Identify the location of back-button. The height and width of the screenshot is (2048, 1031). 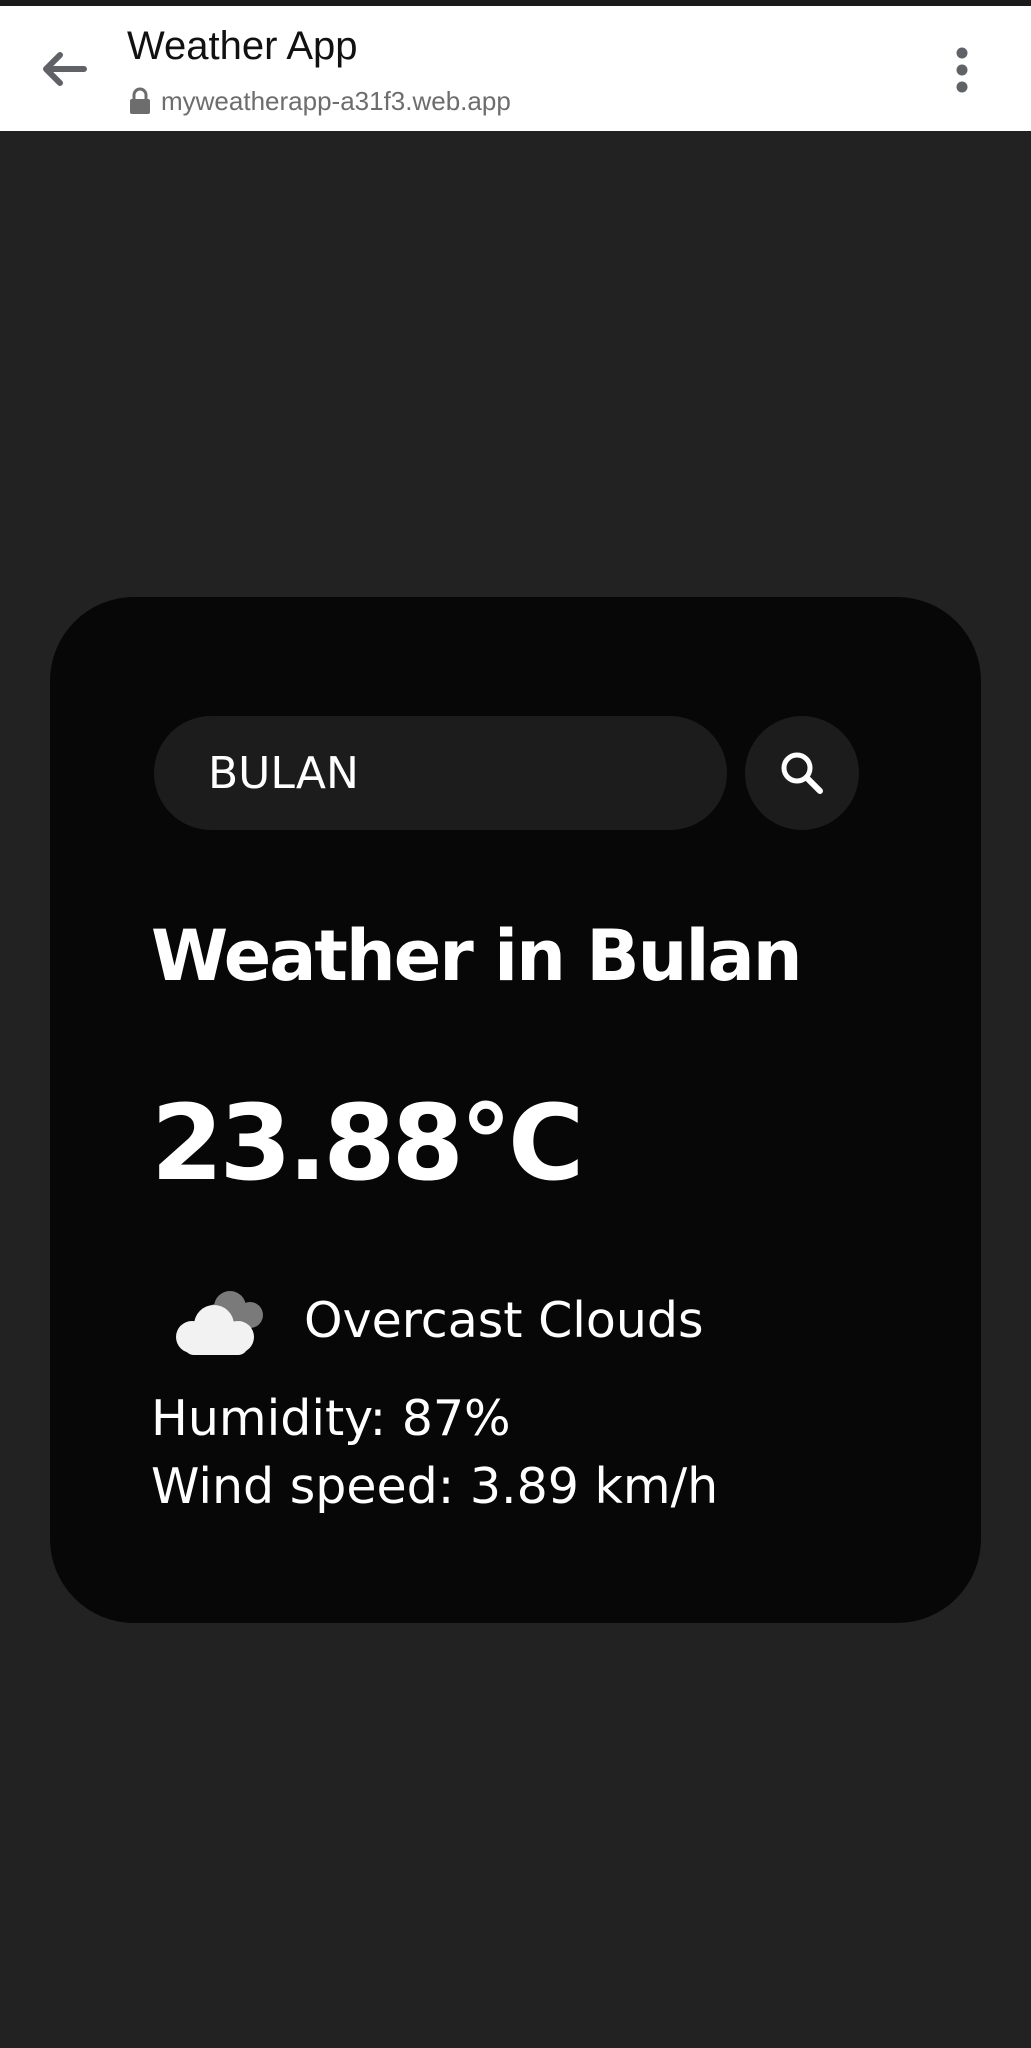
(63, 69).